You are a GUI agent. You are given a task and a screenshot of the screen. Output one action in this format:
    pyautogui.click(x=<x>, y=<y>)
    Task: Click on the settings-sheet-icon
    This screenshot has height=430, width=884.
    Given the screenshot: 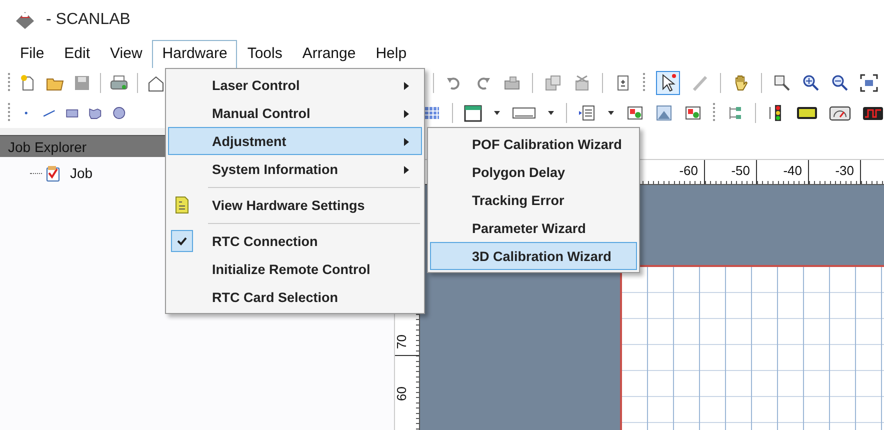 What is the action you would take?
    pyautogui.click(x=182, y=205)
    